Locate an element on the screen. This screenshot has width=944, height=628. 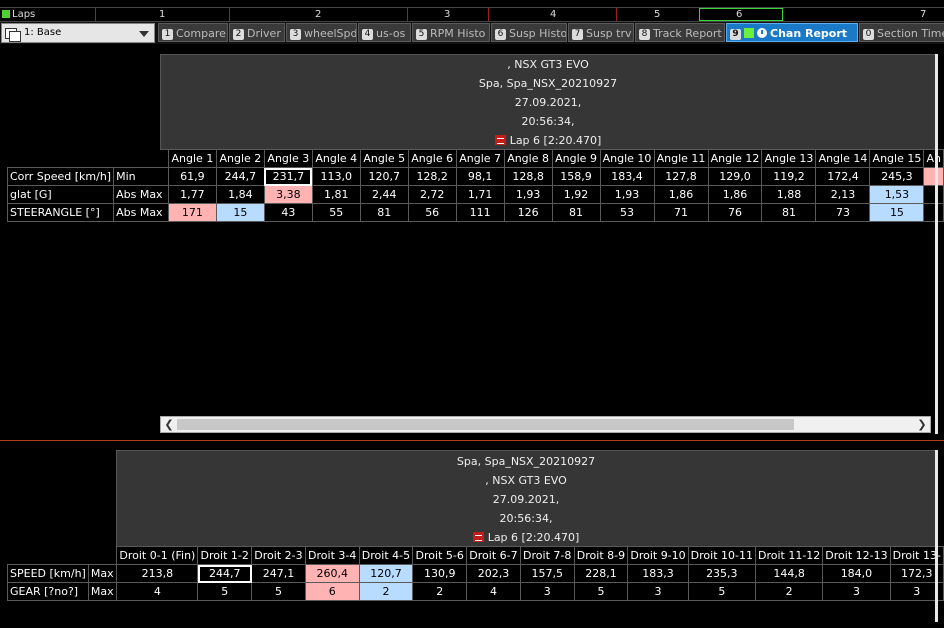
lap-number: 7 is located at coordinates (923, 14).